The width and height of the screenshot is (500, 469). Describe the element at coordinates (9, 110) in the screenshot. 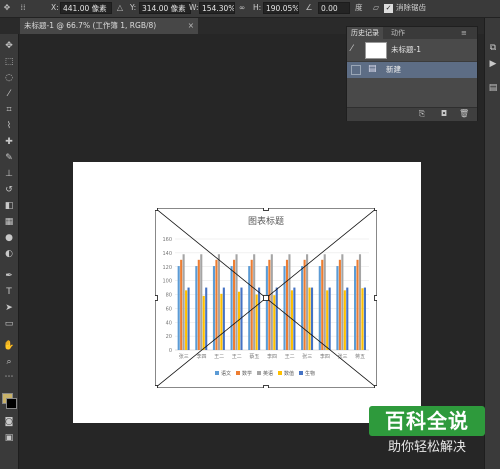

I see `crop-tool-icon: ⌗` at that location.